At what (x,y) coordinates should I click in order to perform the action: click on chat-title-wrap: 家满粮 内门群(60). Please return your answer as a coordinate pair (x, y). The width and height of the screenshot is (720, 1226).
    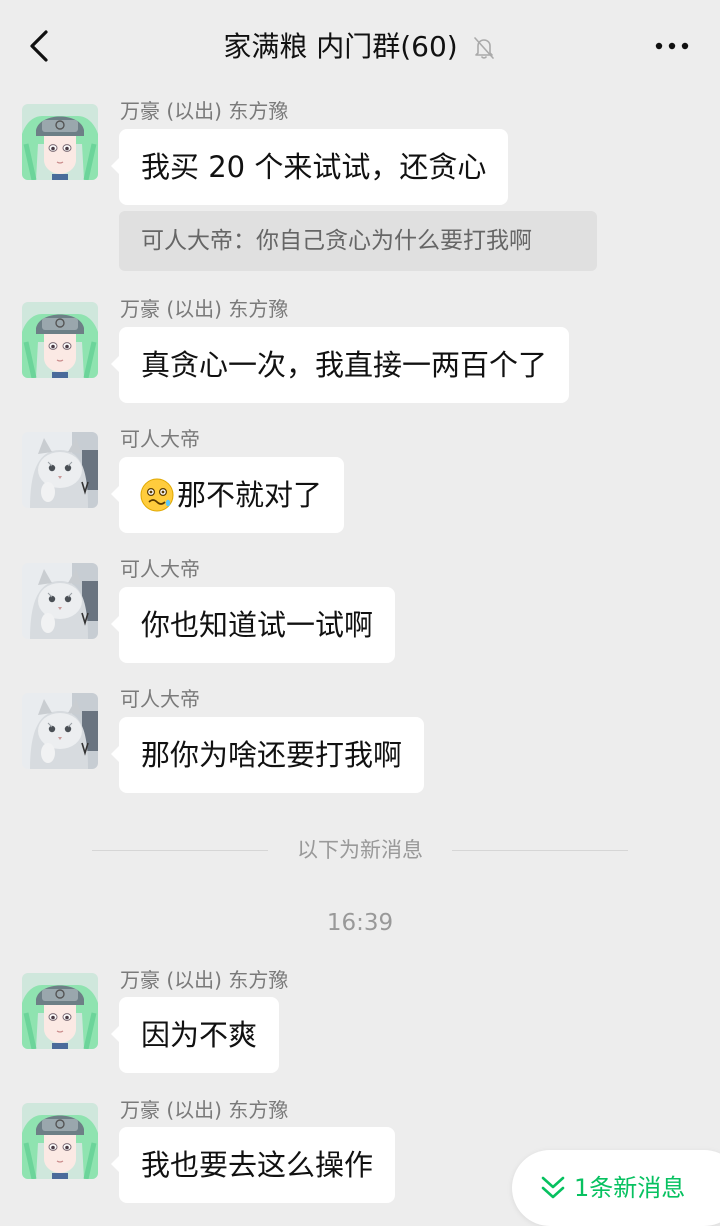
    Looking at the image, I should click on (360, 47).